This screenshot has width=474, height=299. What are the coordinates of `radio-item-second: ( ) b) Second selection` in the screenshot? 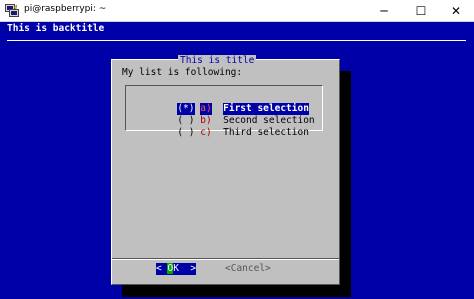 It's located at (228, 114).